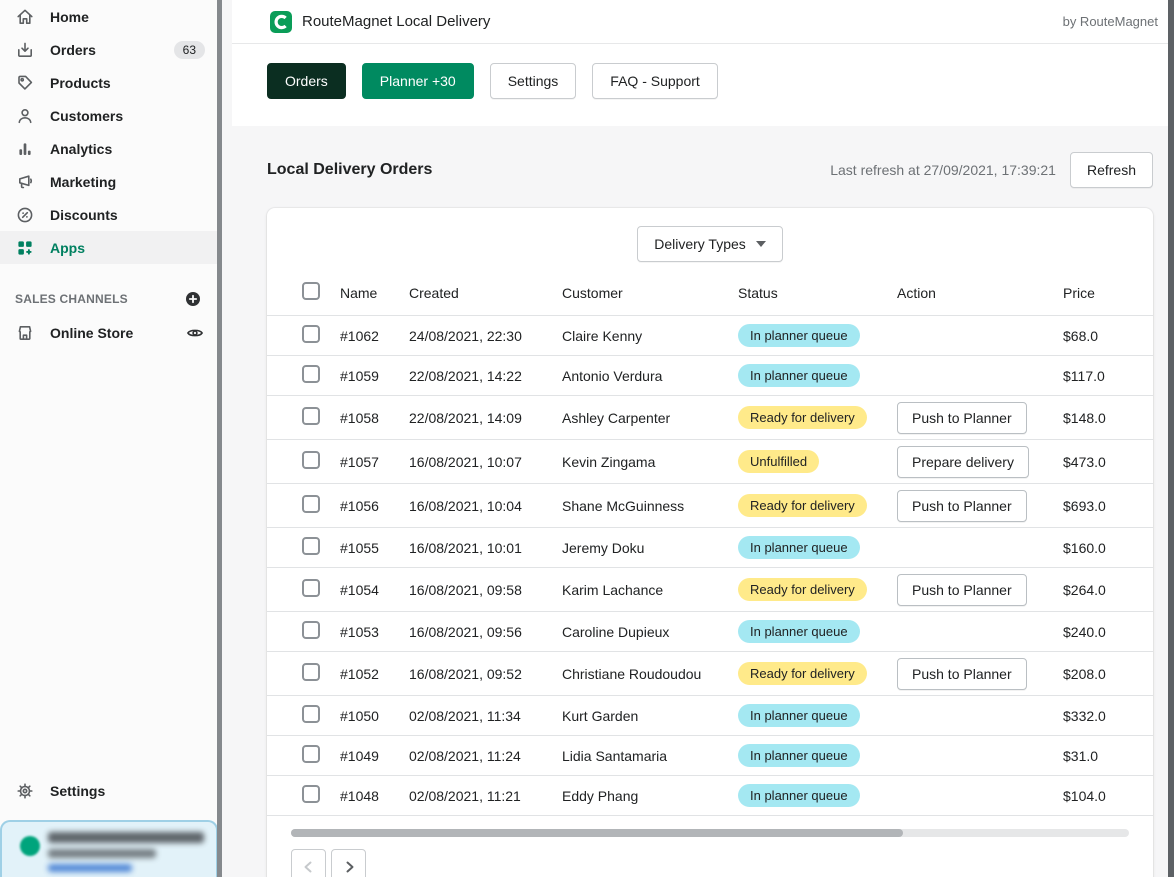  Describe the element at coordinates (359, 375) in the screenshot. I see `order-name: #1059` at that location.